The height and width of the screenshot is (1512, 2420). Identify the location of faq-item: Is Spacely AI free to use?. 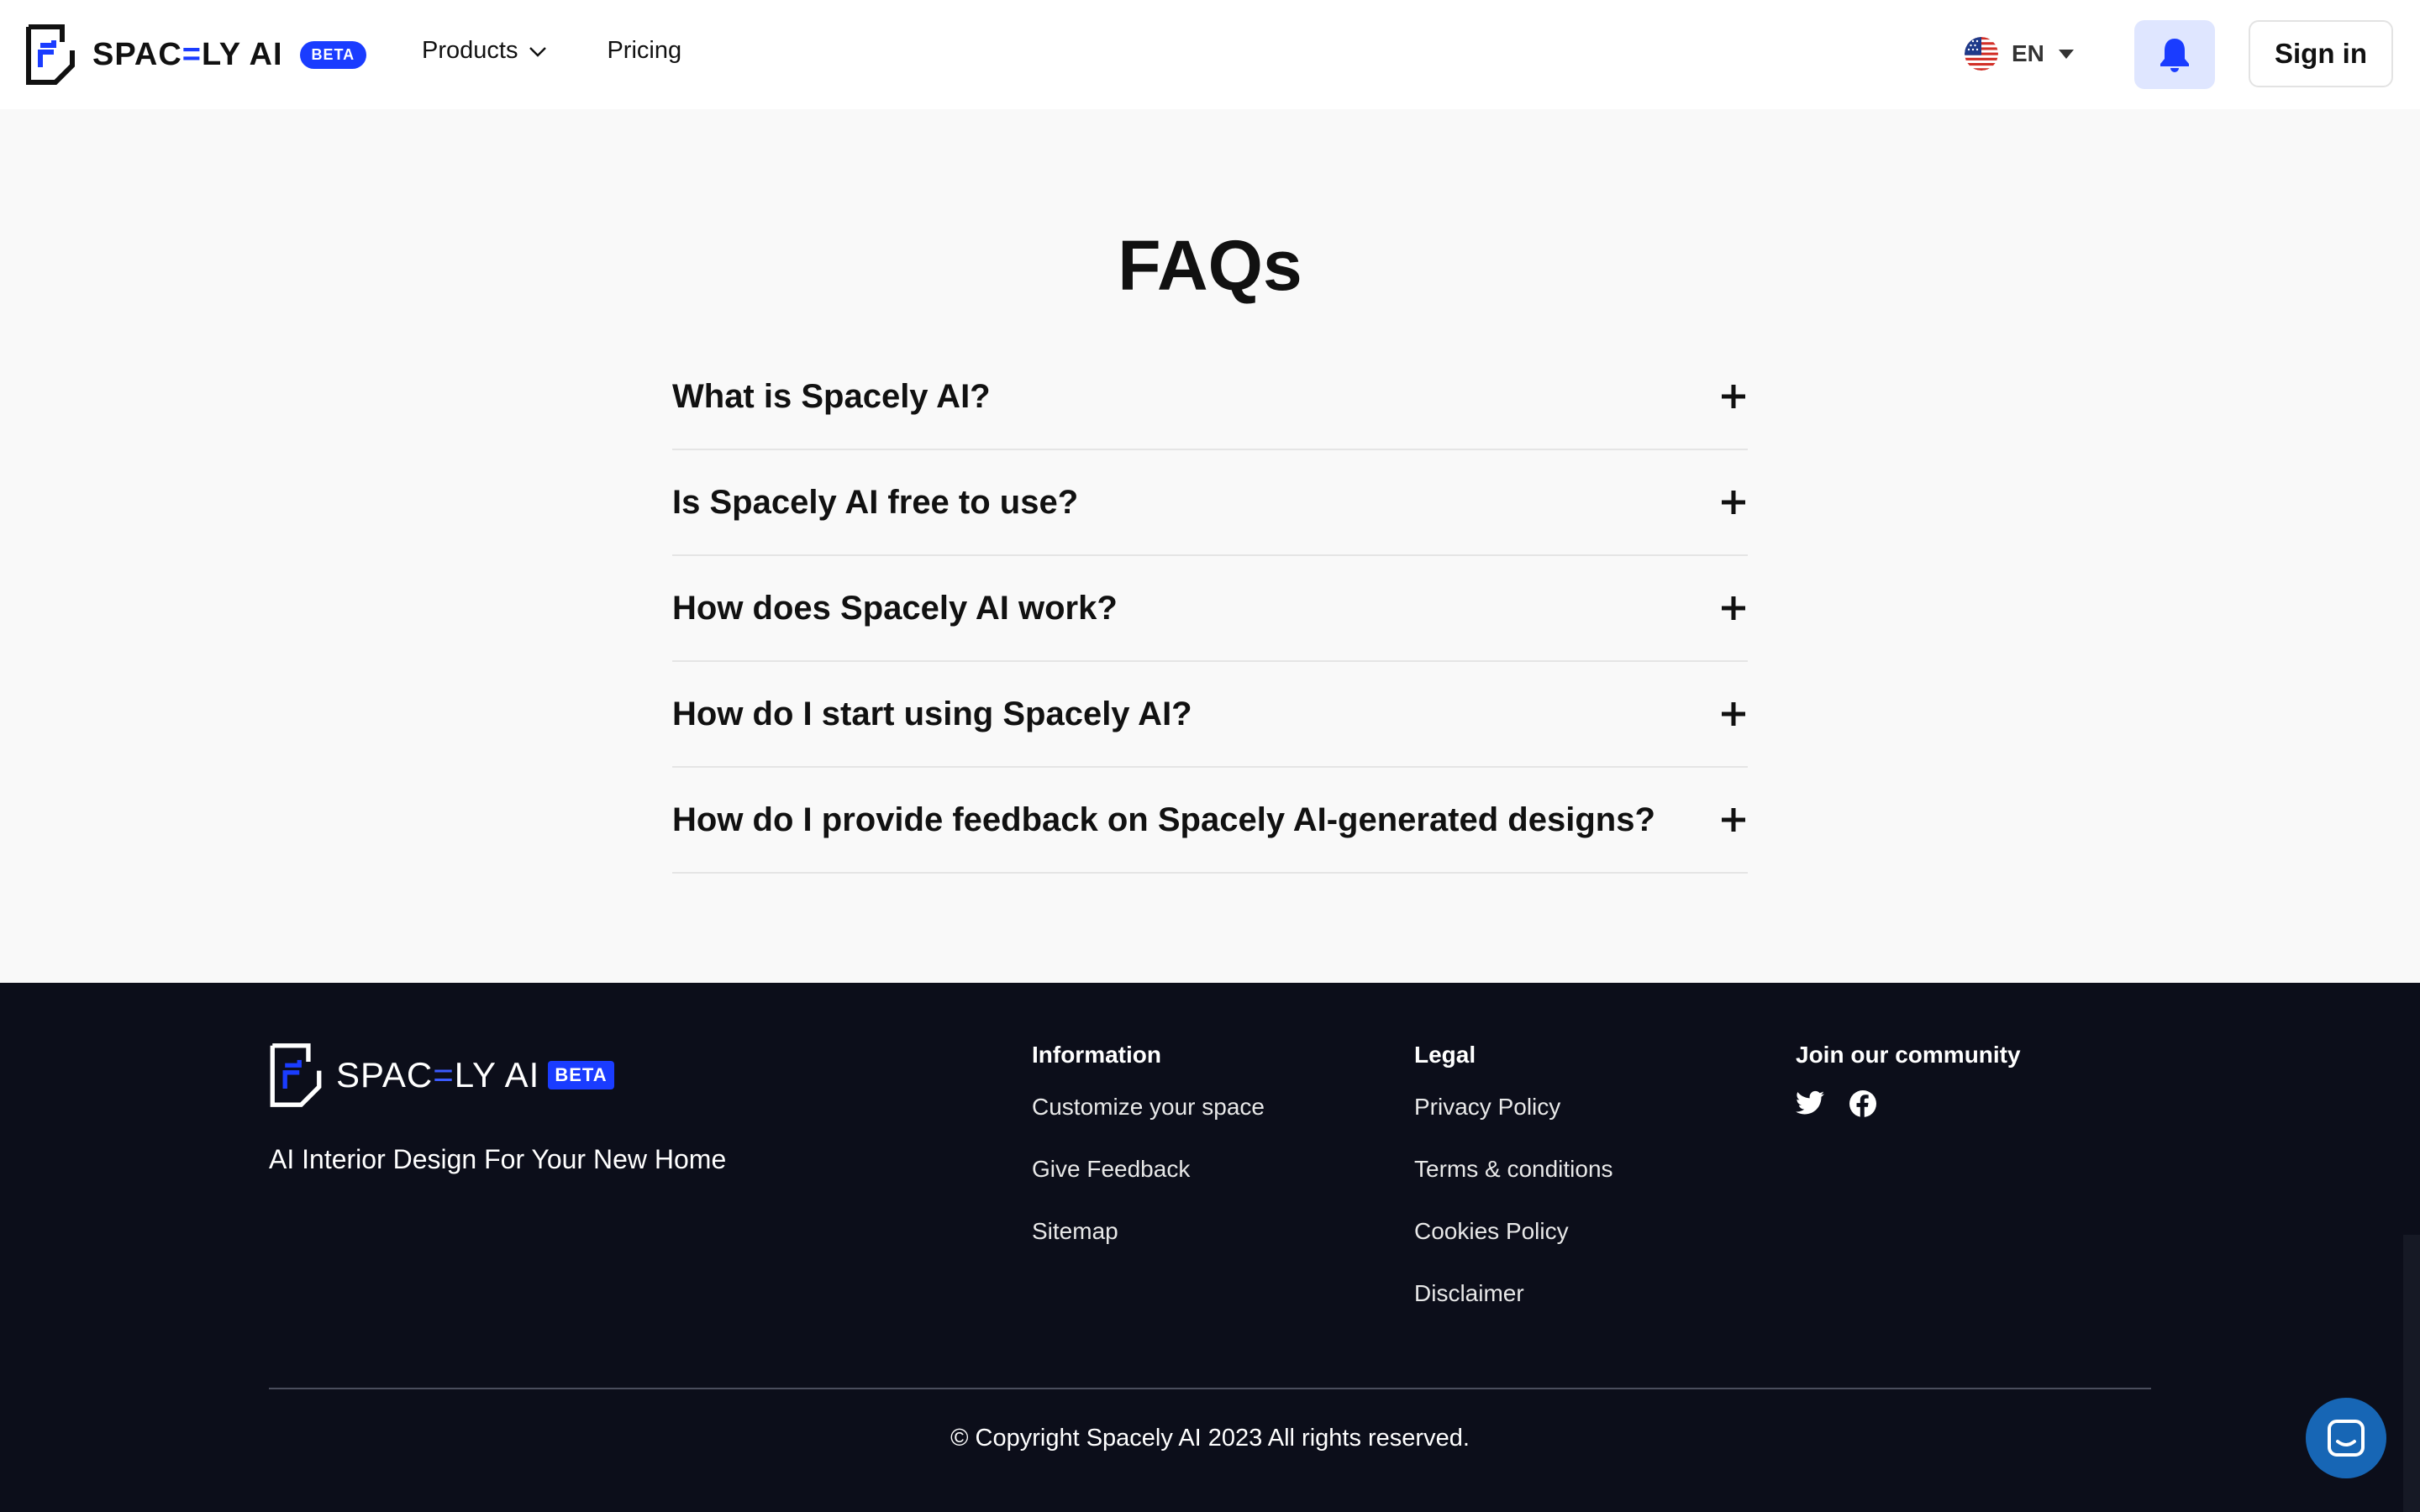
(1210, 503).